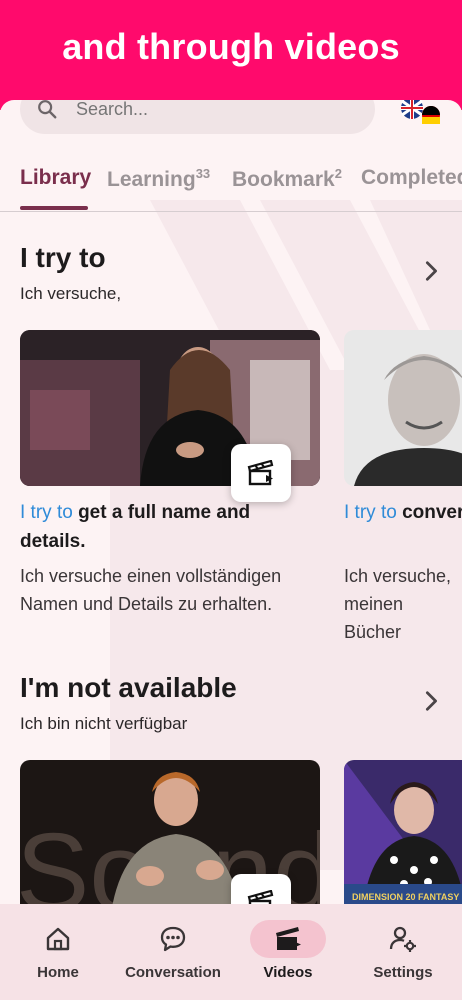 The width and height of the screenshot is (462, 1000). What do you see at coordinates (58, 952) in the screenshot?
I see `nav-home: Home` at bounding box center [58, 952].